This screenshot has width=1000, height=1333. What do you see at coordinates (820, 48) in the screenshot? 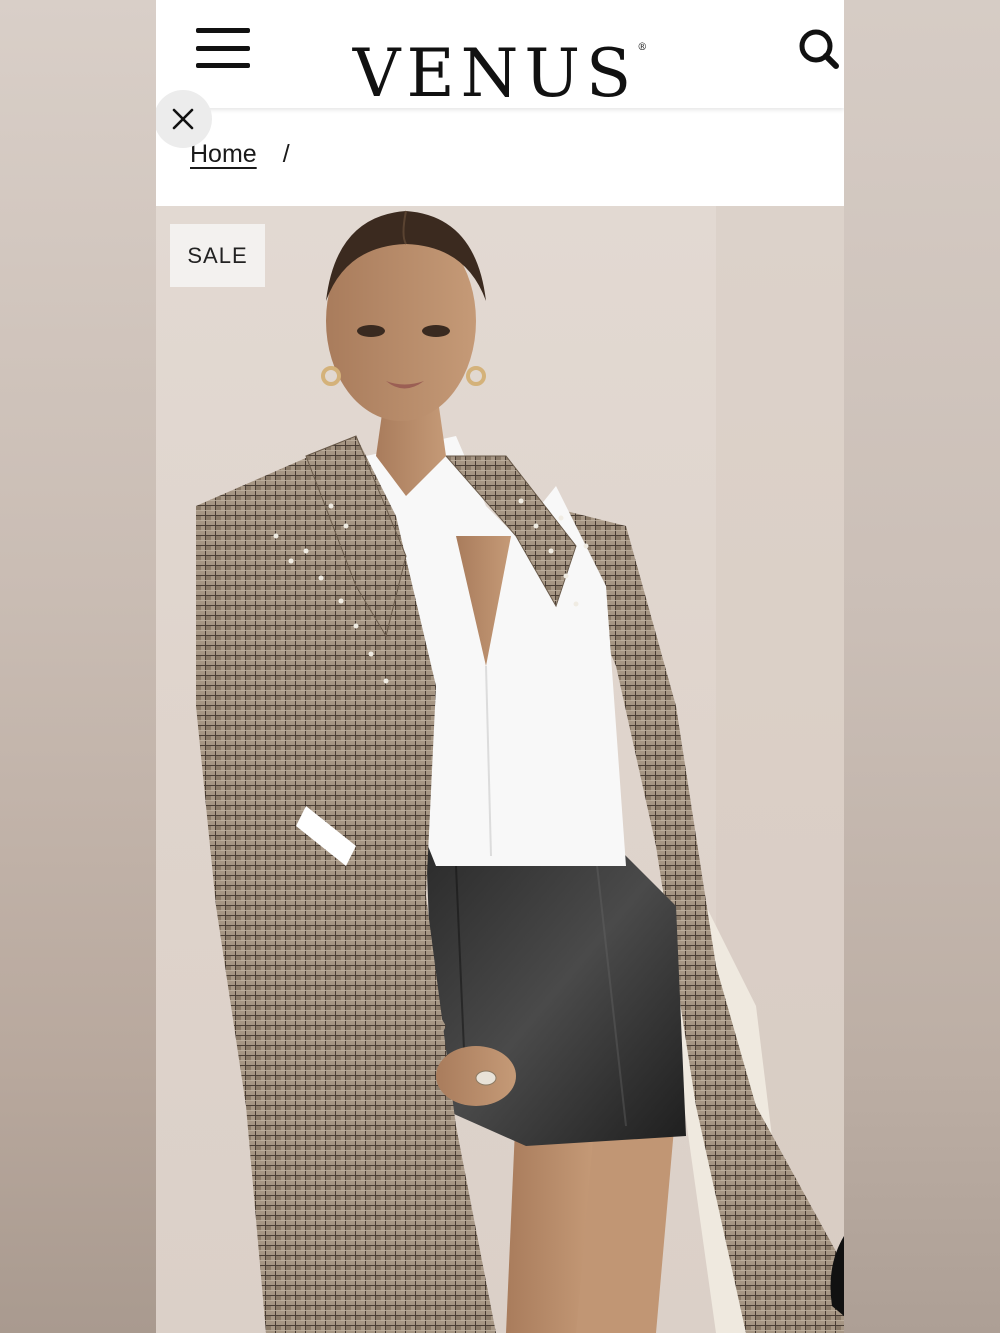
I see `search-icon` at bounding box center [820, 48].